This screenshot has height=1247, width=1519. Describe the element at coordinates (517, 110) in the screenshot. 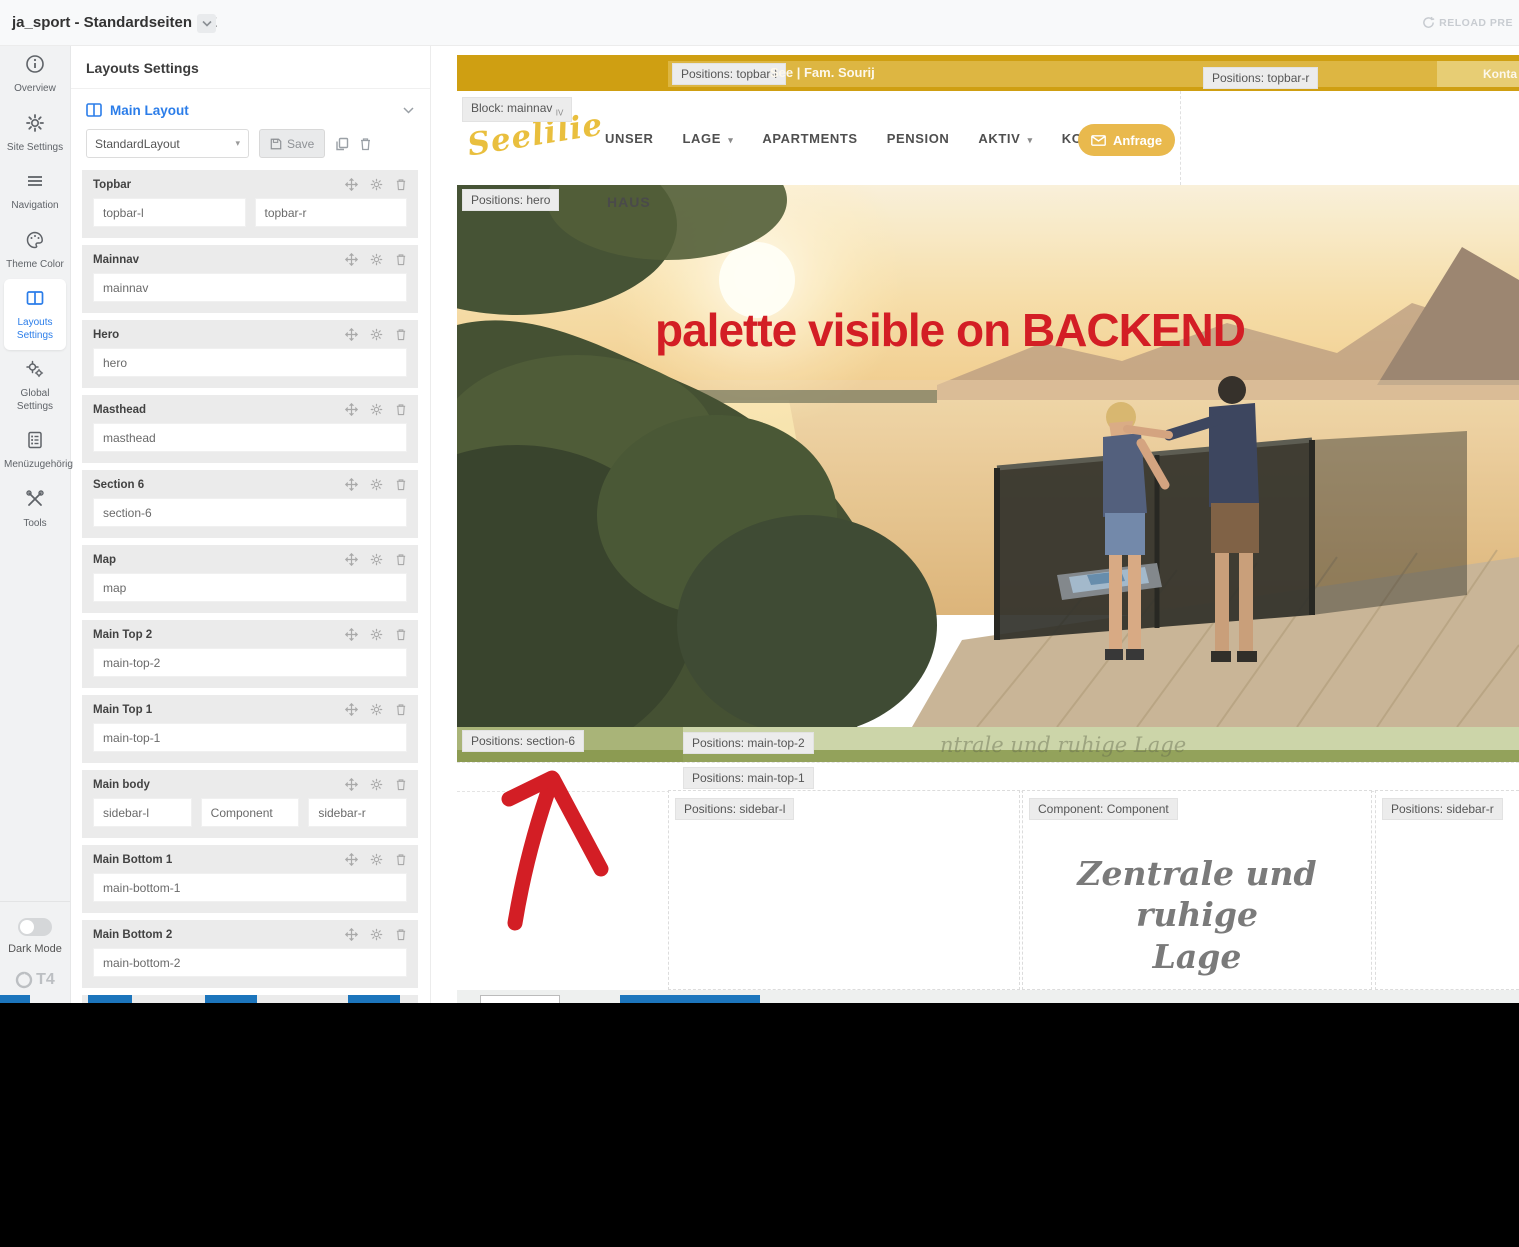

I see `block-badge-mainnav: Block: mainnav IV` at that location.